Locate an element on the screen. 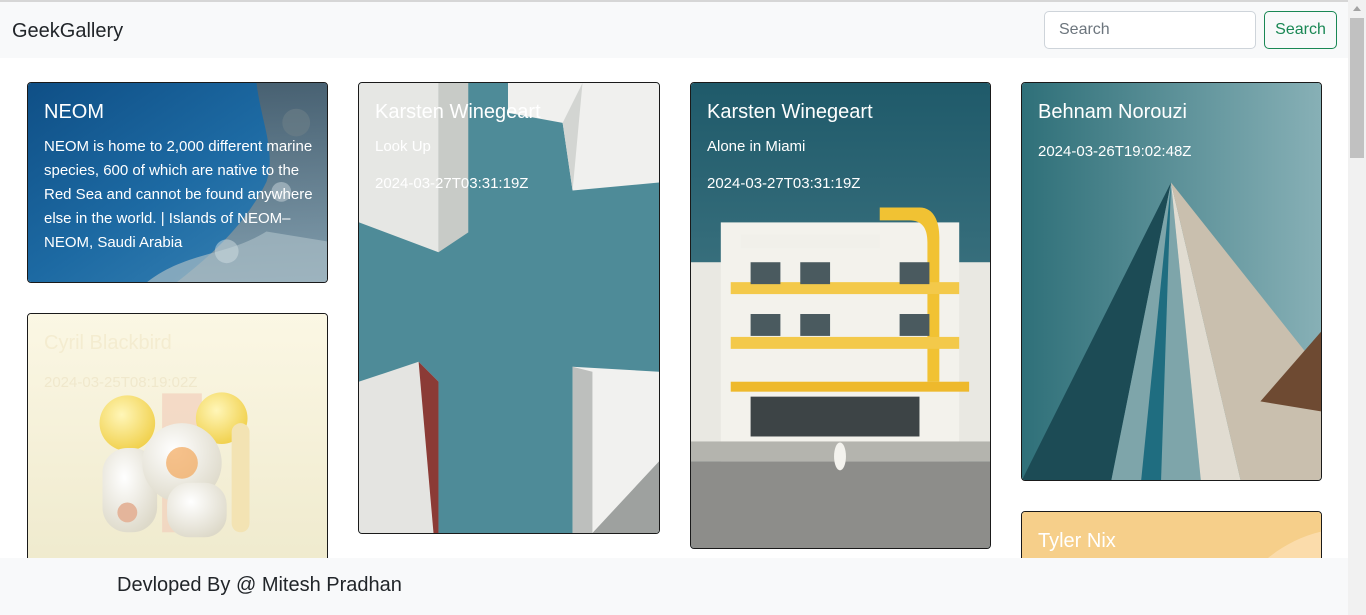 The width and height of the screenshot is (1366, 615). card-title: Behnam Norouzi is located at coordinates (1112, 112).